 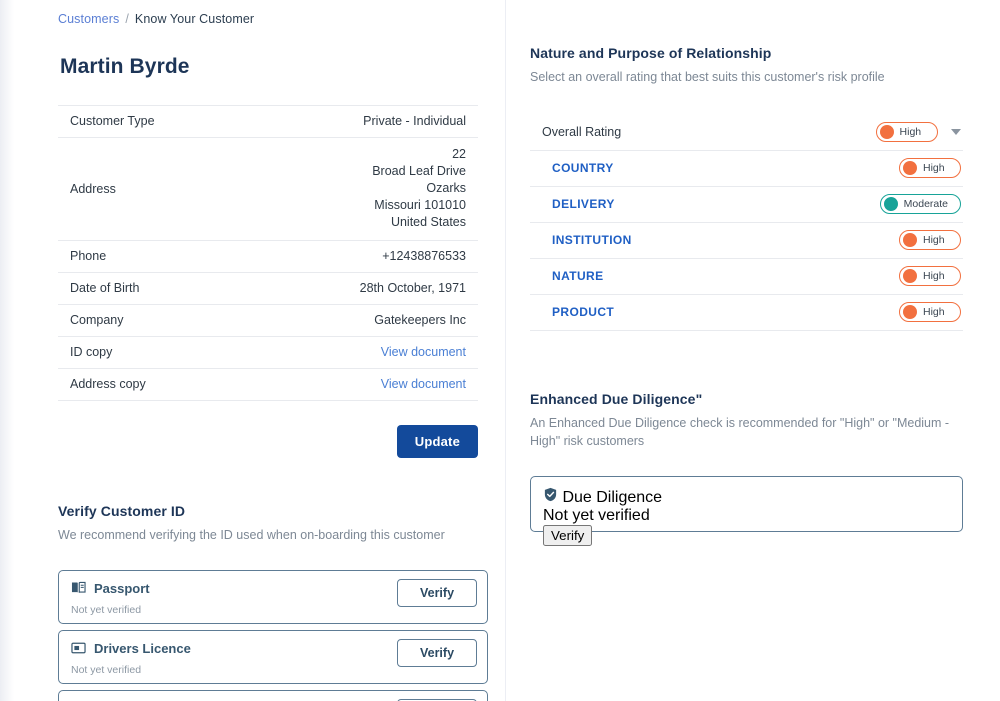 What do you see at coordinates (78, 588) in the screenshot?
I see `passport-book-icon` at bounding box center [78, 588].